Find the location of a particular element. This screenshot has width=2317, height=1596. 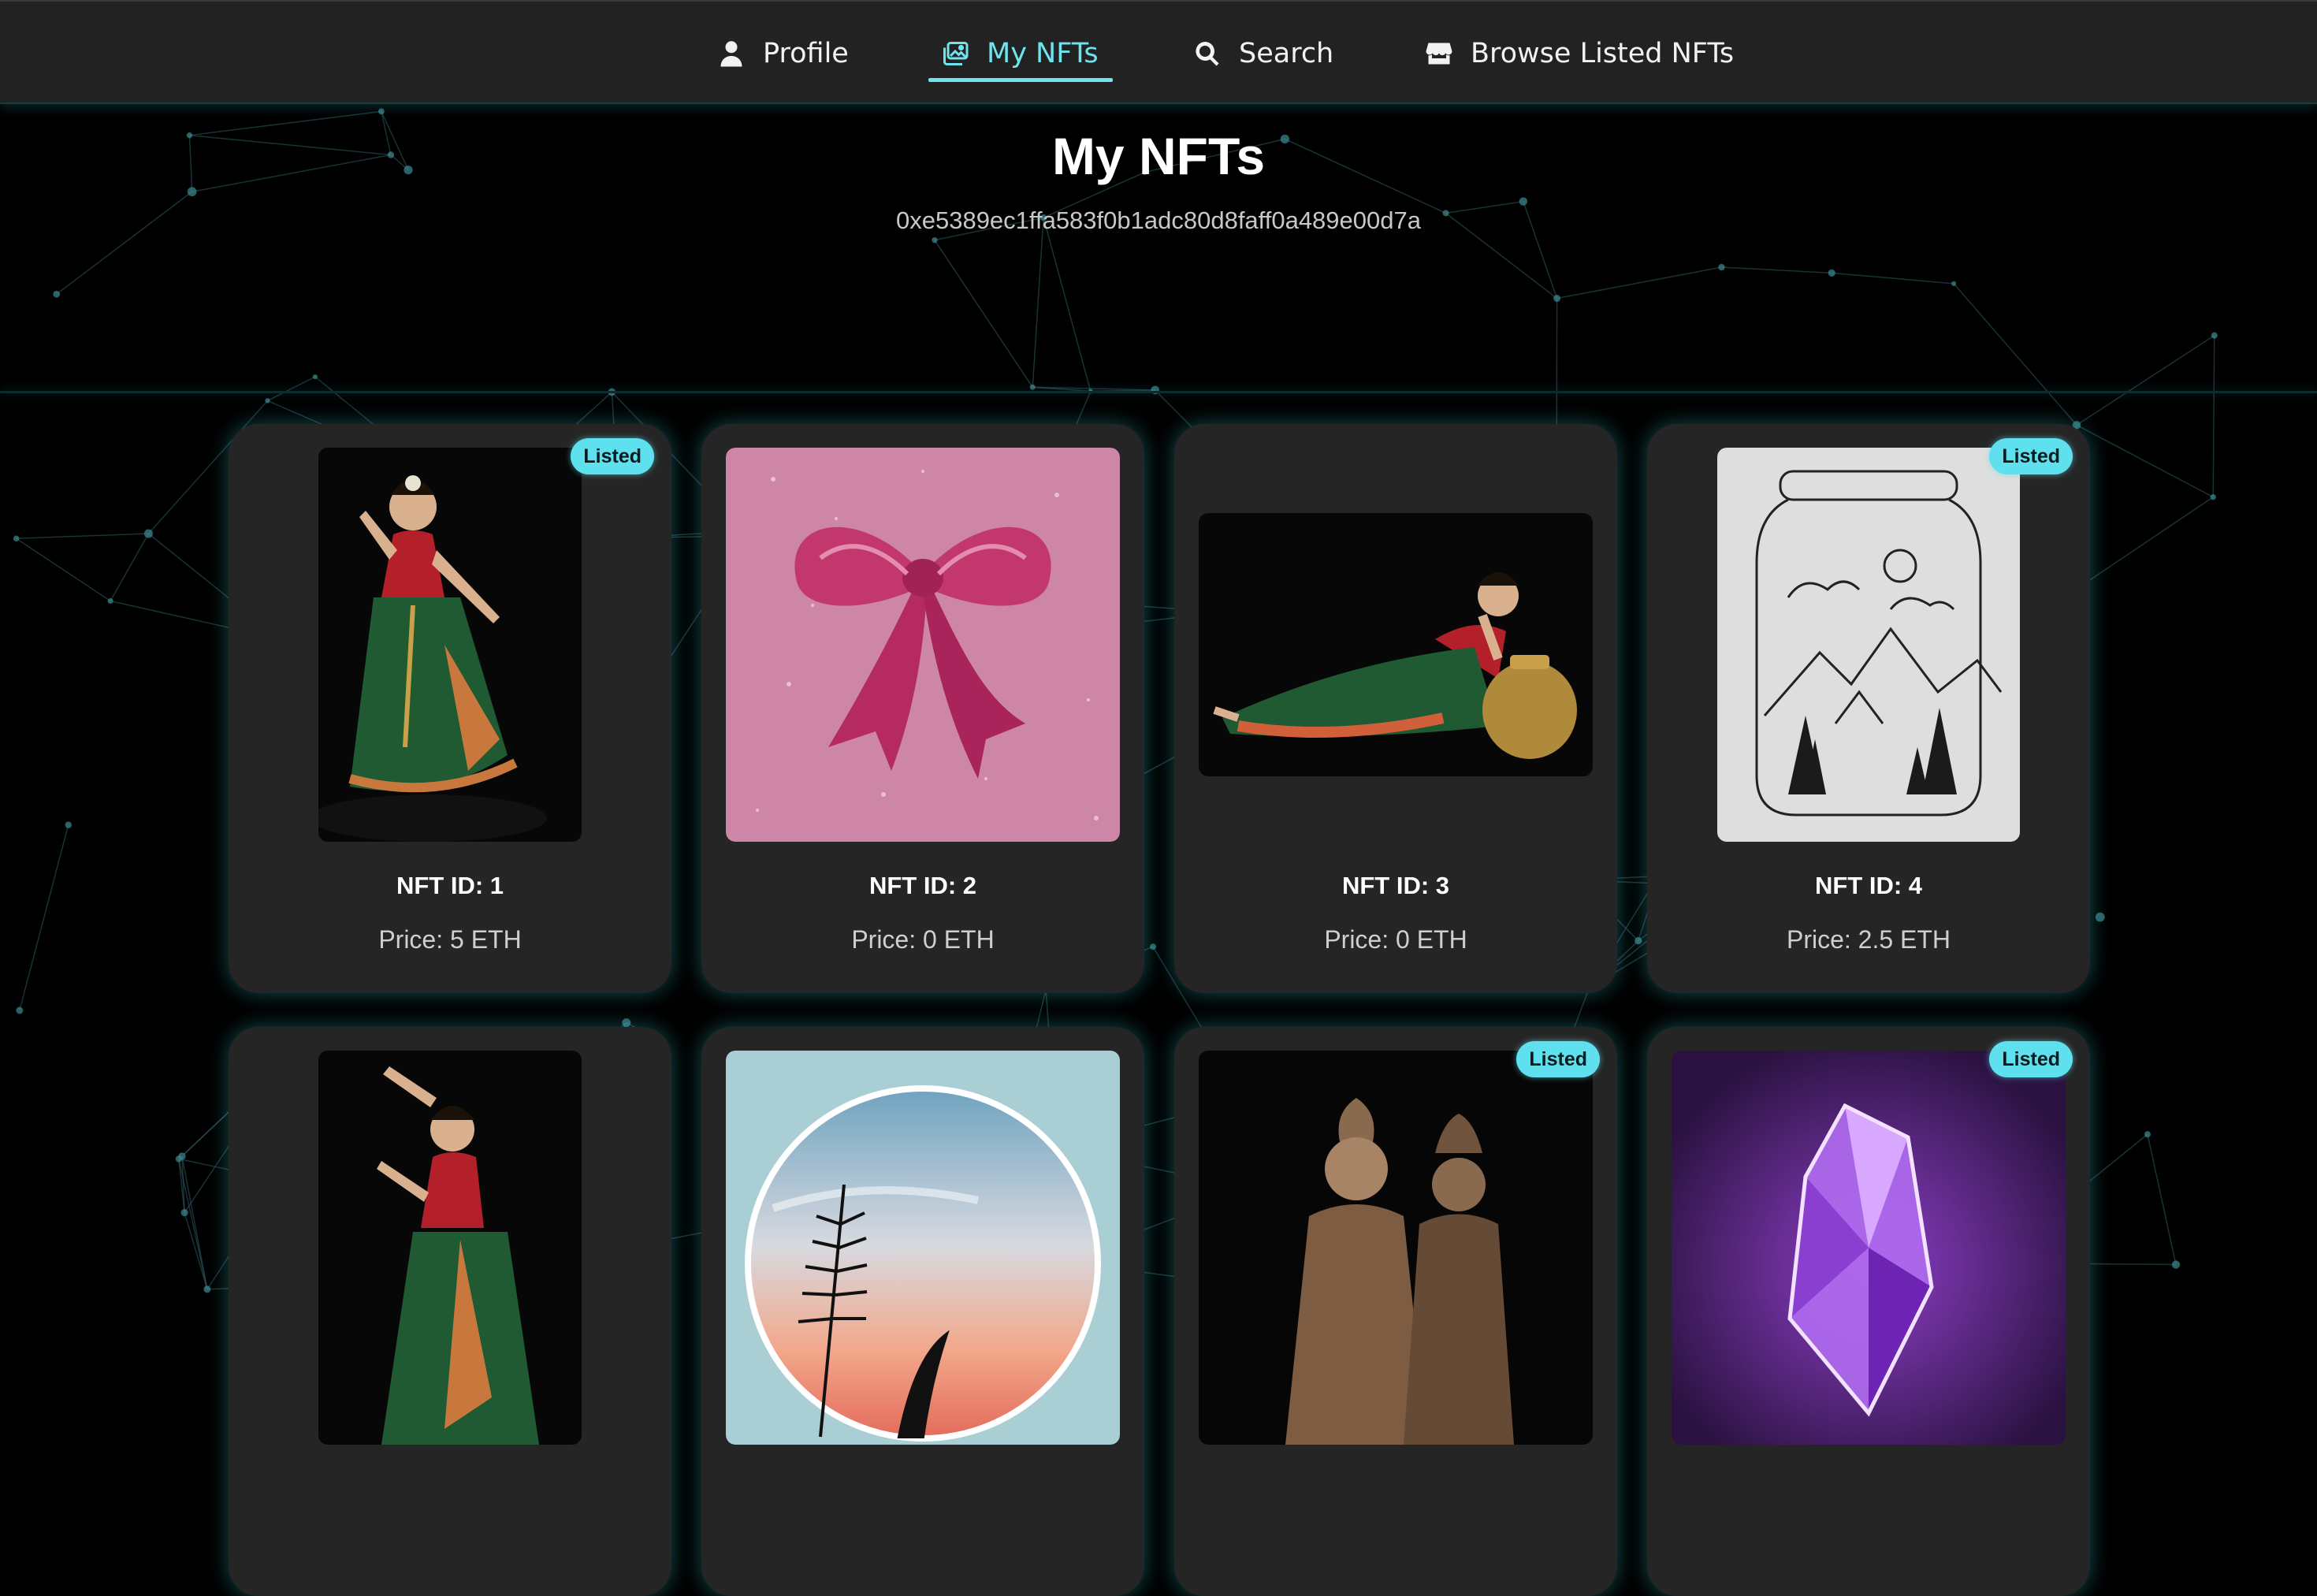

nav-item-search: Search is located at coordinates (1263, 53).